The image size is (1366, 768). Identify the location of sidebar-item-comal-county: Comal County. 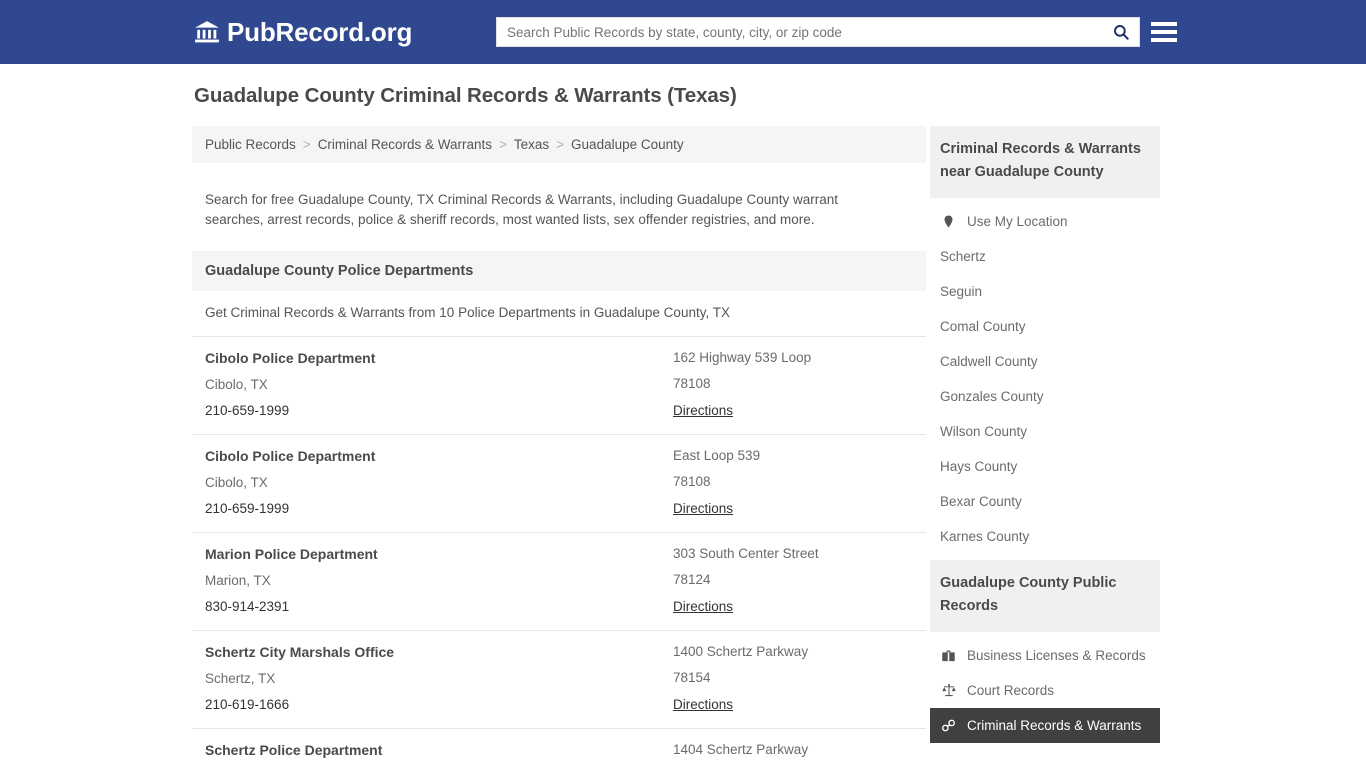
(1045, 326).